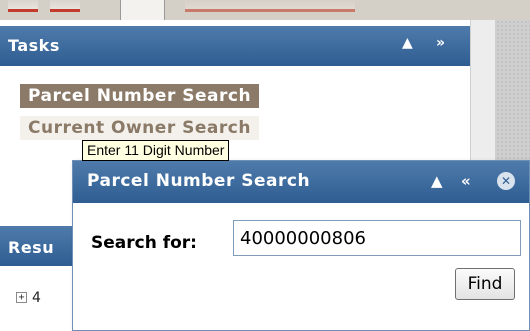  I want to click on double-chevron-left-icon: «, so click(466, 181).